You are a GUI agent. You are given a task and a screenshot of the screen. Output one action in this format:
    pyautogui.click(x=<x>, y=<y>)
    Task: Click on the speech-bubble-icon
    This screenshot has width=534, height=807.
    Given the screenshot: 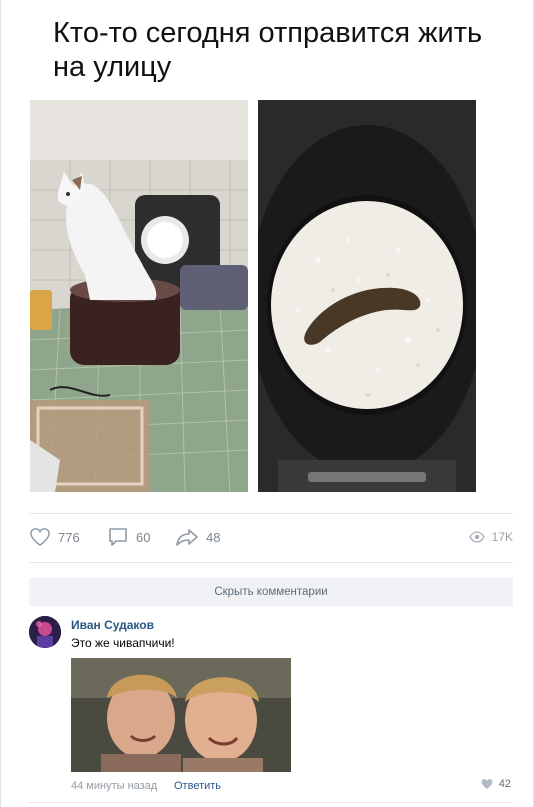 What is the action you would take?
    pyautogui.click(x=118, y=537)
    